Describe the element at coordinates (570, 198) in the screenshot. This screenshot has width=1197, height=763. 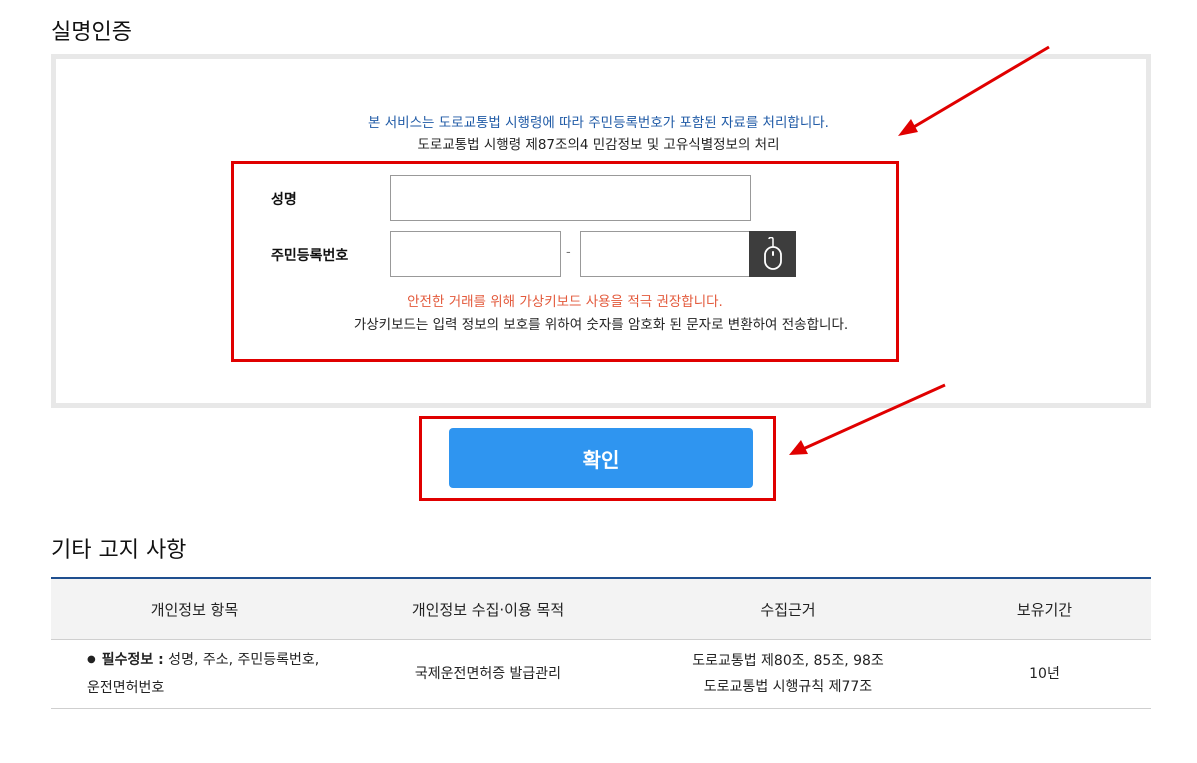
I see `name-input` at that location.